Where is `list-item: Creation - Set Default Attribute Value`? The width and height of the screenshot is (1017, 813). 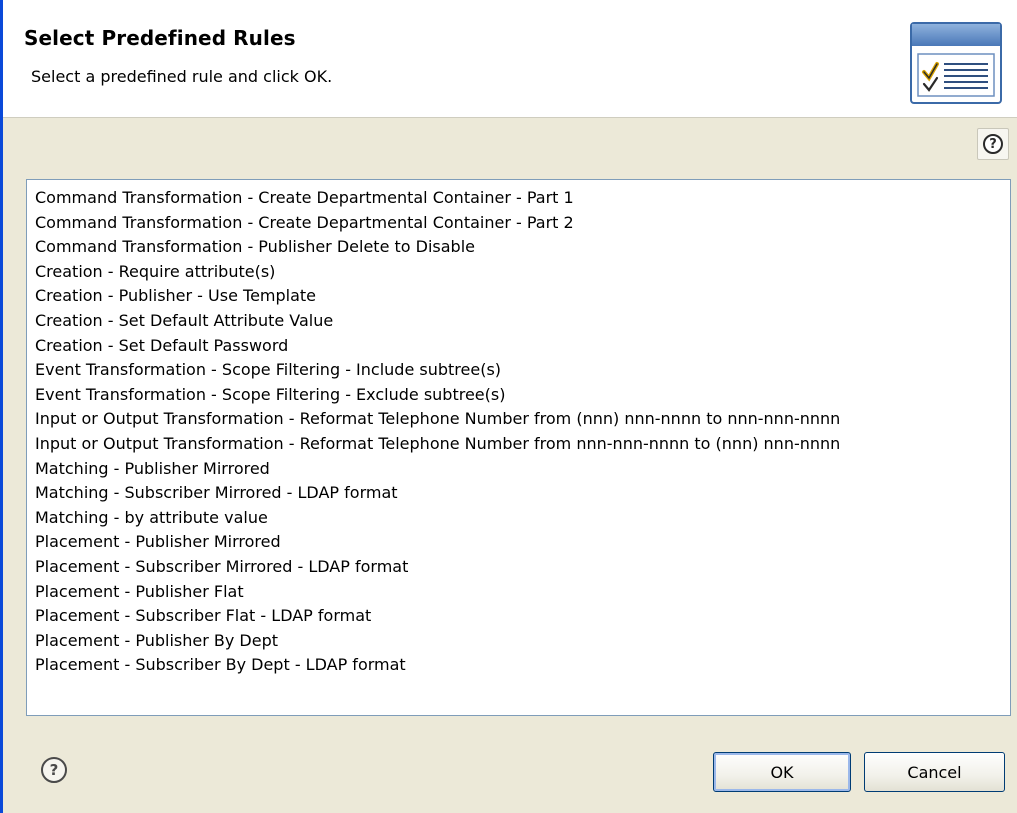 list-item: Creation - Set Default Attribute Value is located at coordinates (522, 321).